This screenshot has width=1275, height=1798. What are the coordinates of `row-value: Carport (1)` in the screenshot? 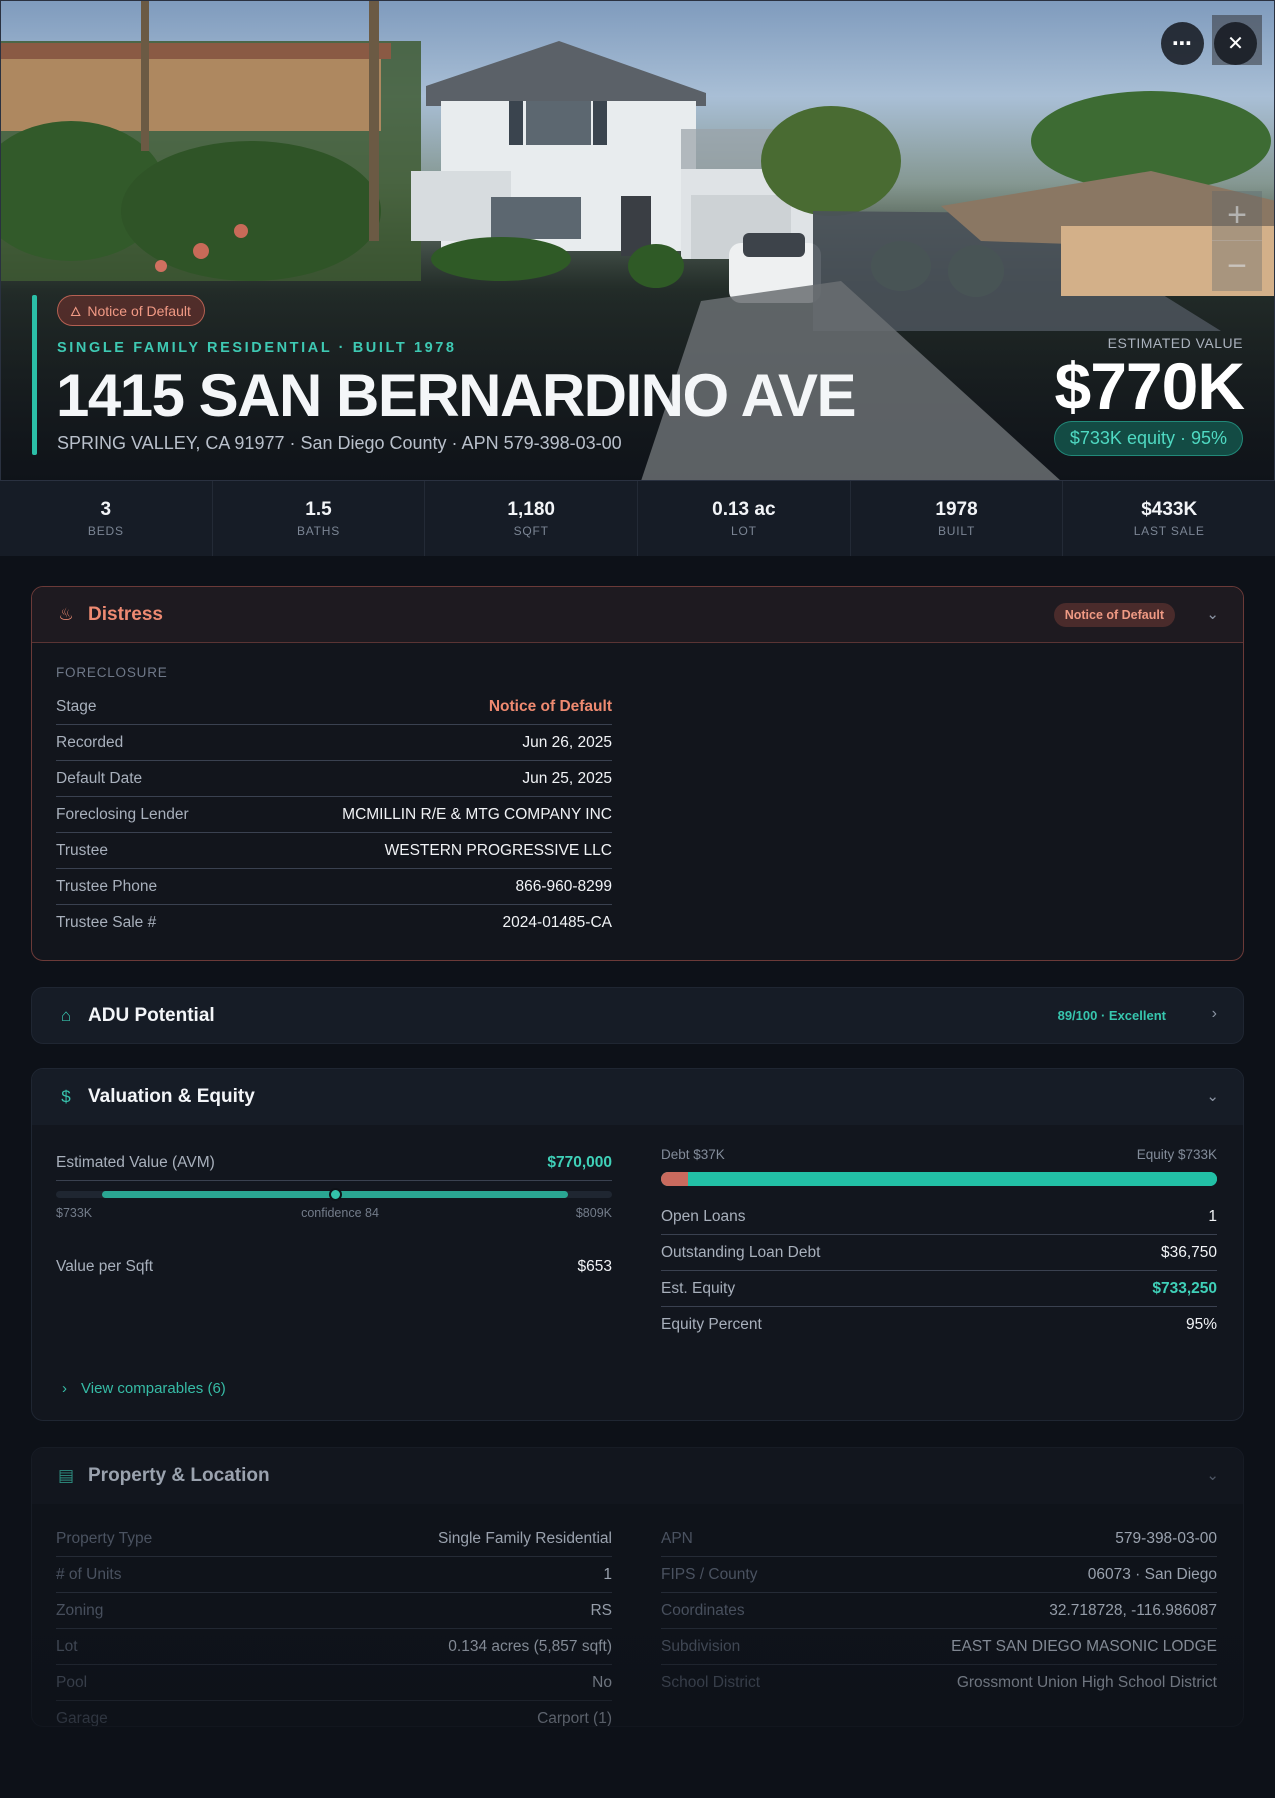 It's located at (574, 1718).